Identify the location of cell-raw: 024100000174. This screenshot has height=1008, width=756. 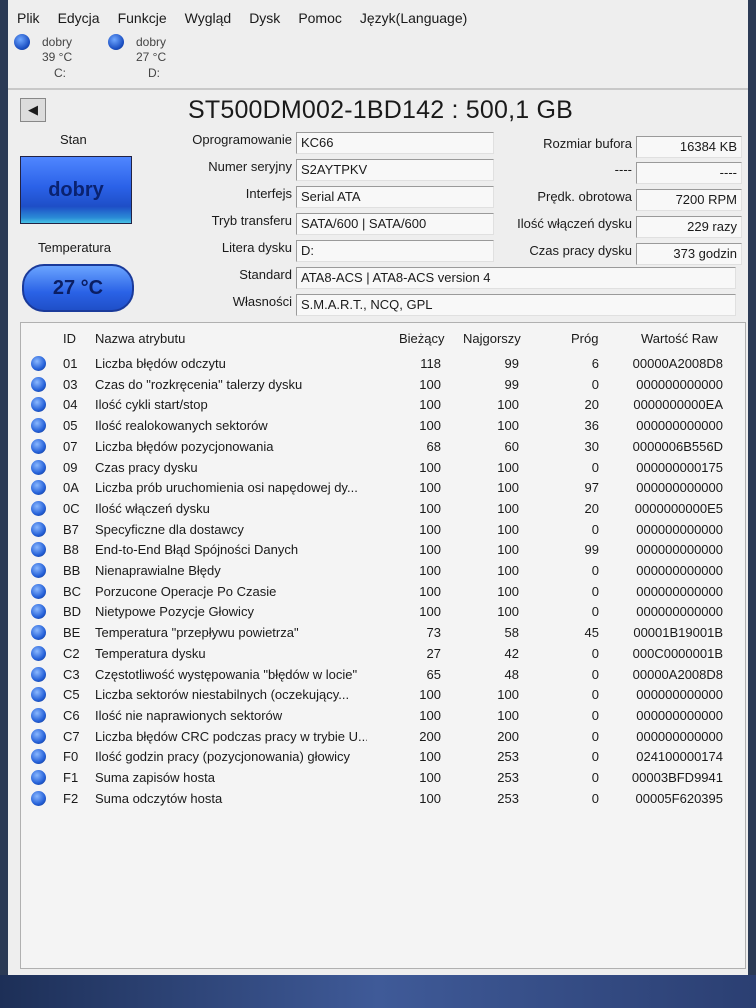
(679, 757).